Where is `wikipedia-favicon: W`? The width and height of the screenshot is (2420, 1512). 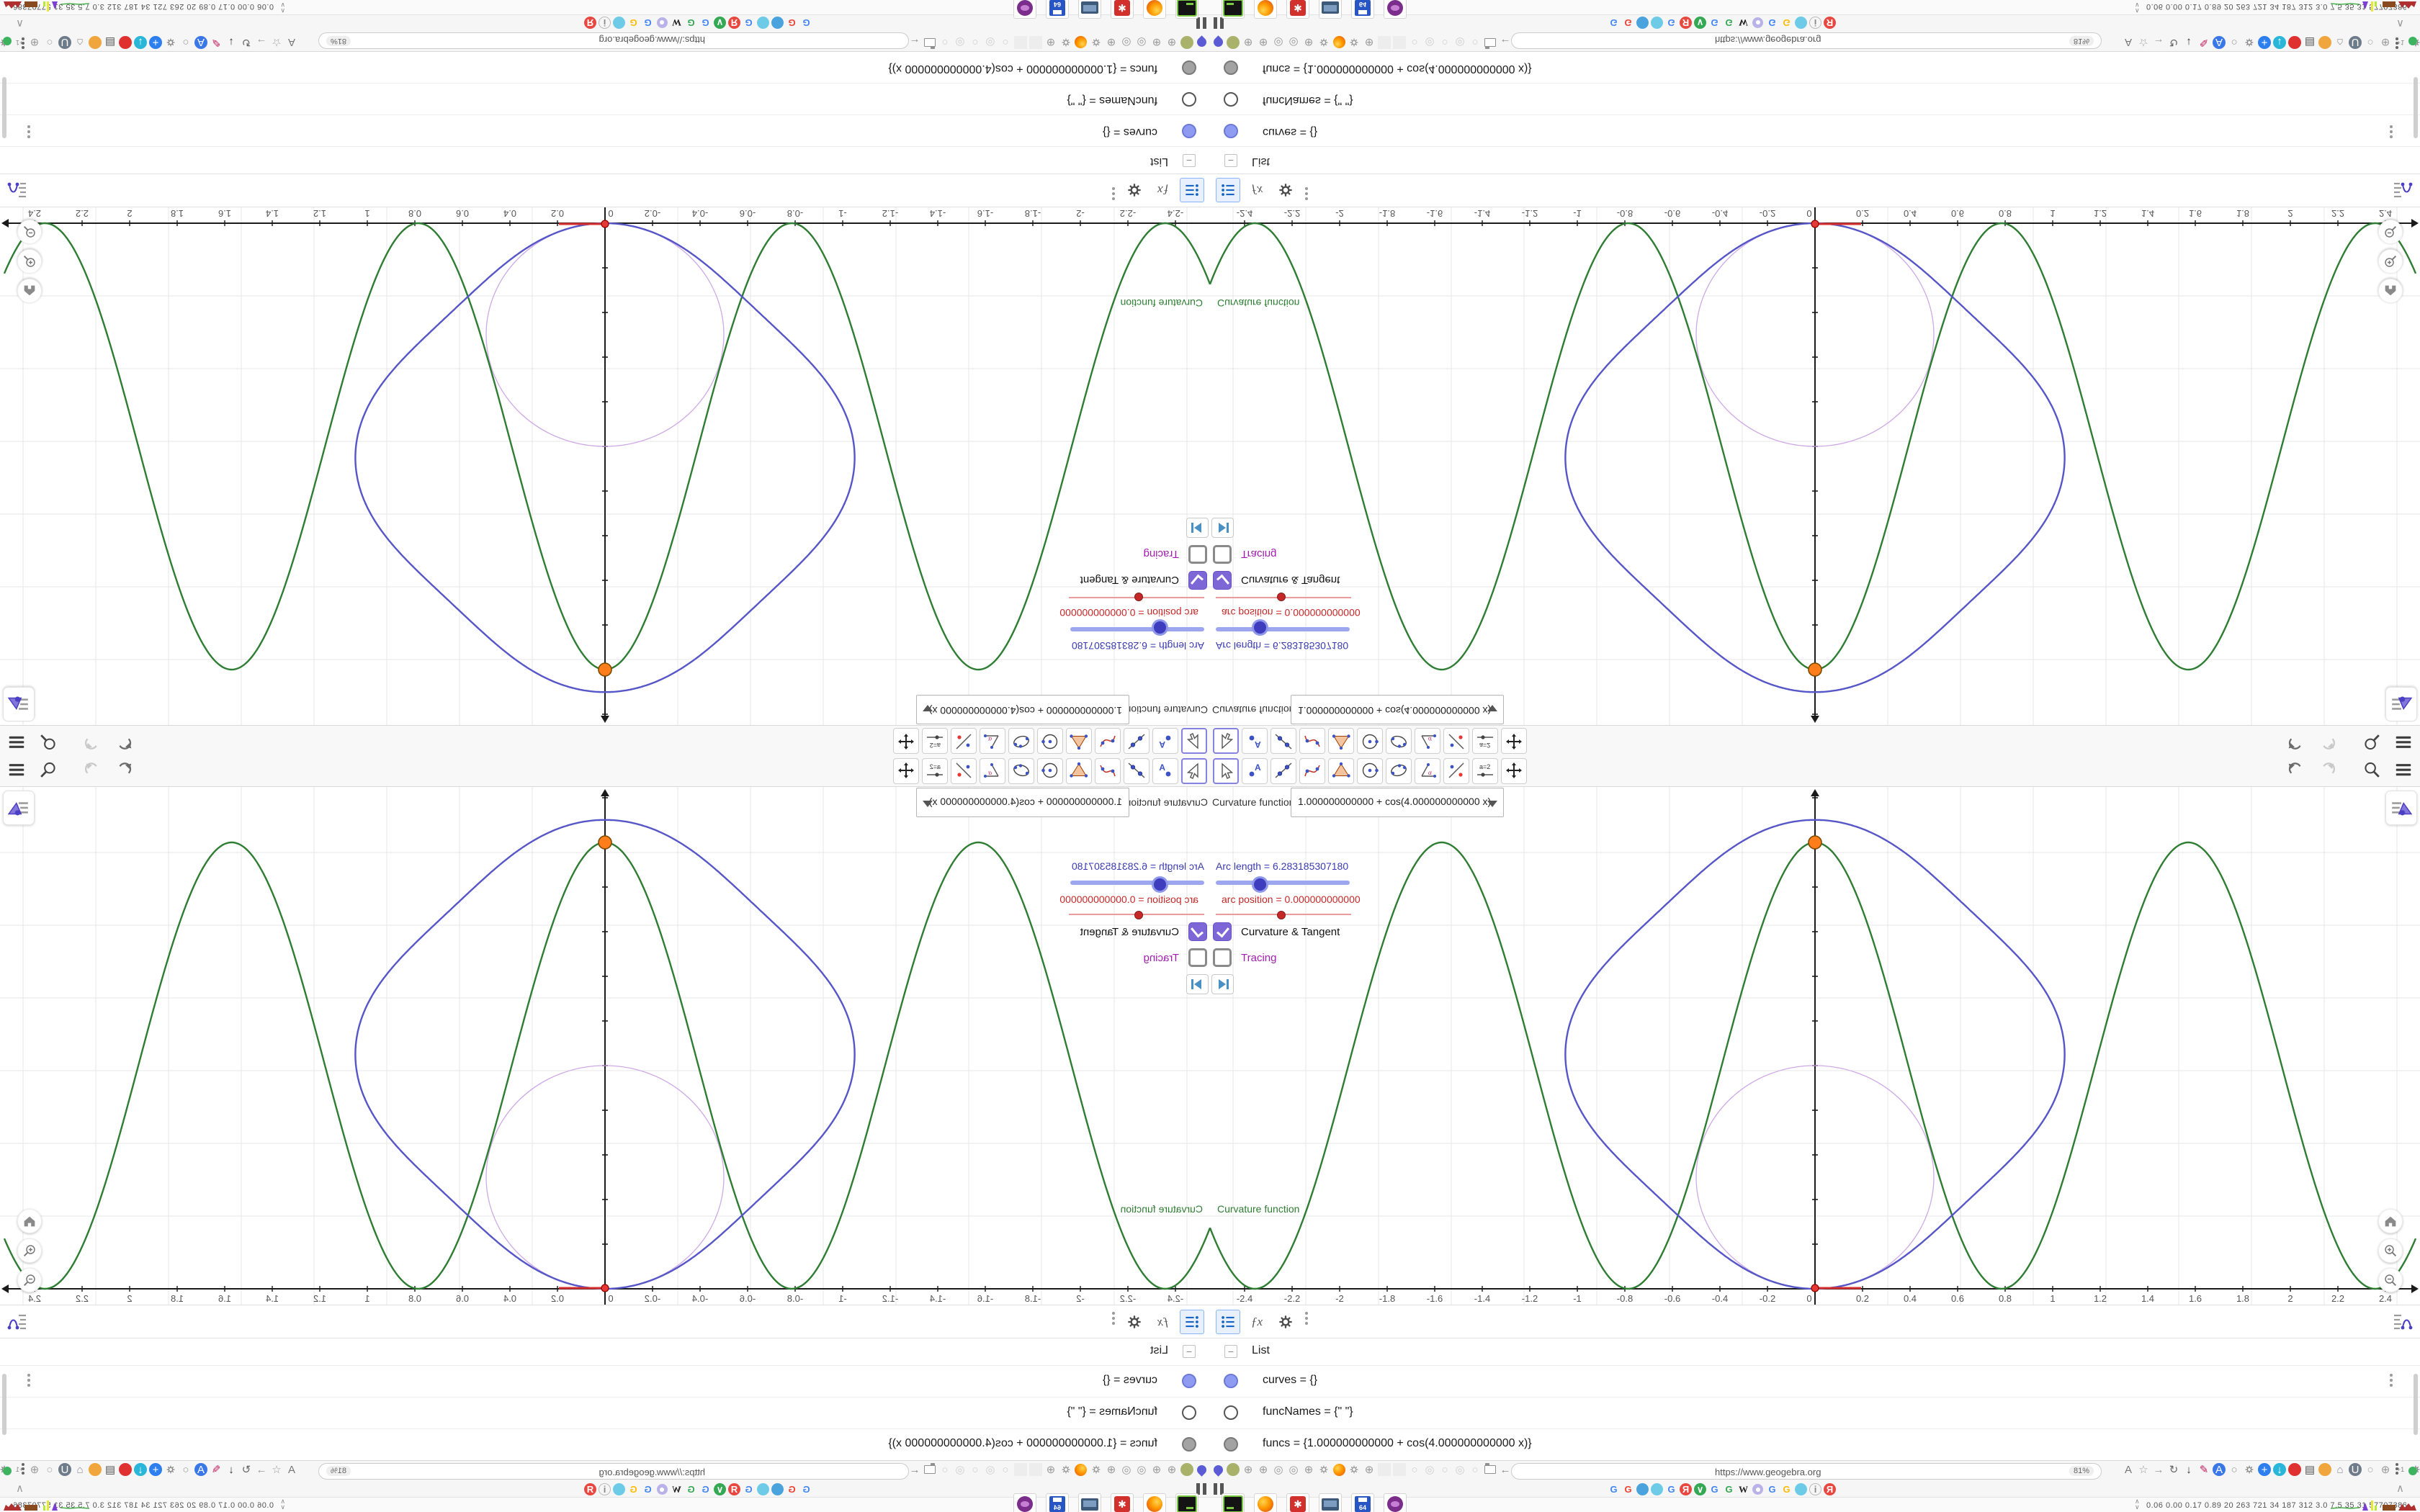 wikipedia-favicon: W is located at coordinates (677, 23).